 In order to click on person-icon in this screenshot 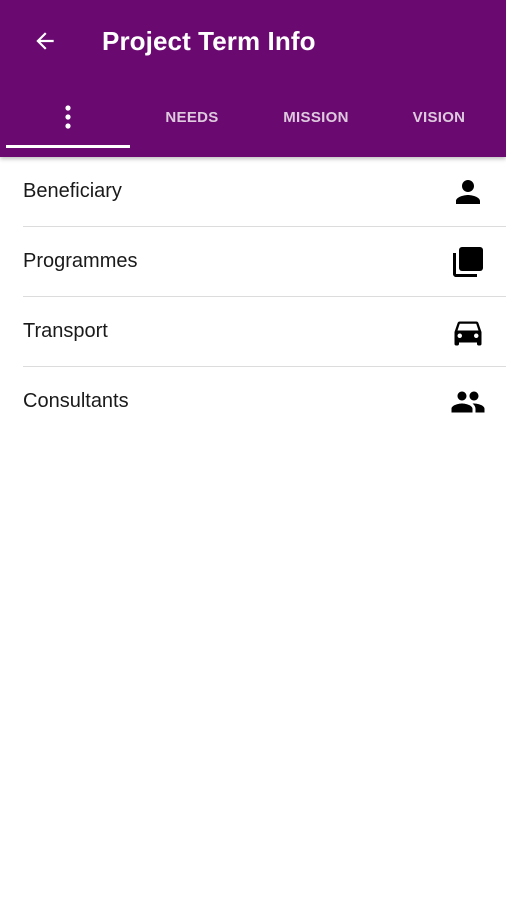, I will do `click(468, 192)`.